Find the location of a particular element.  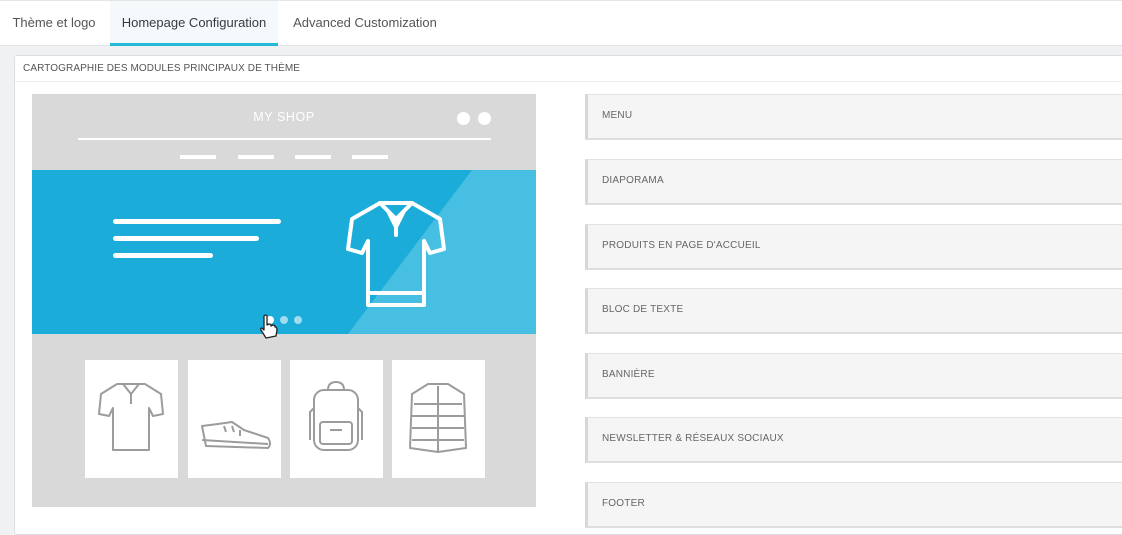

jacket-icon is located at coordinates (438, 418).